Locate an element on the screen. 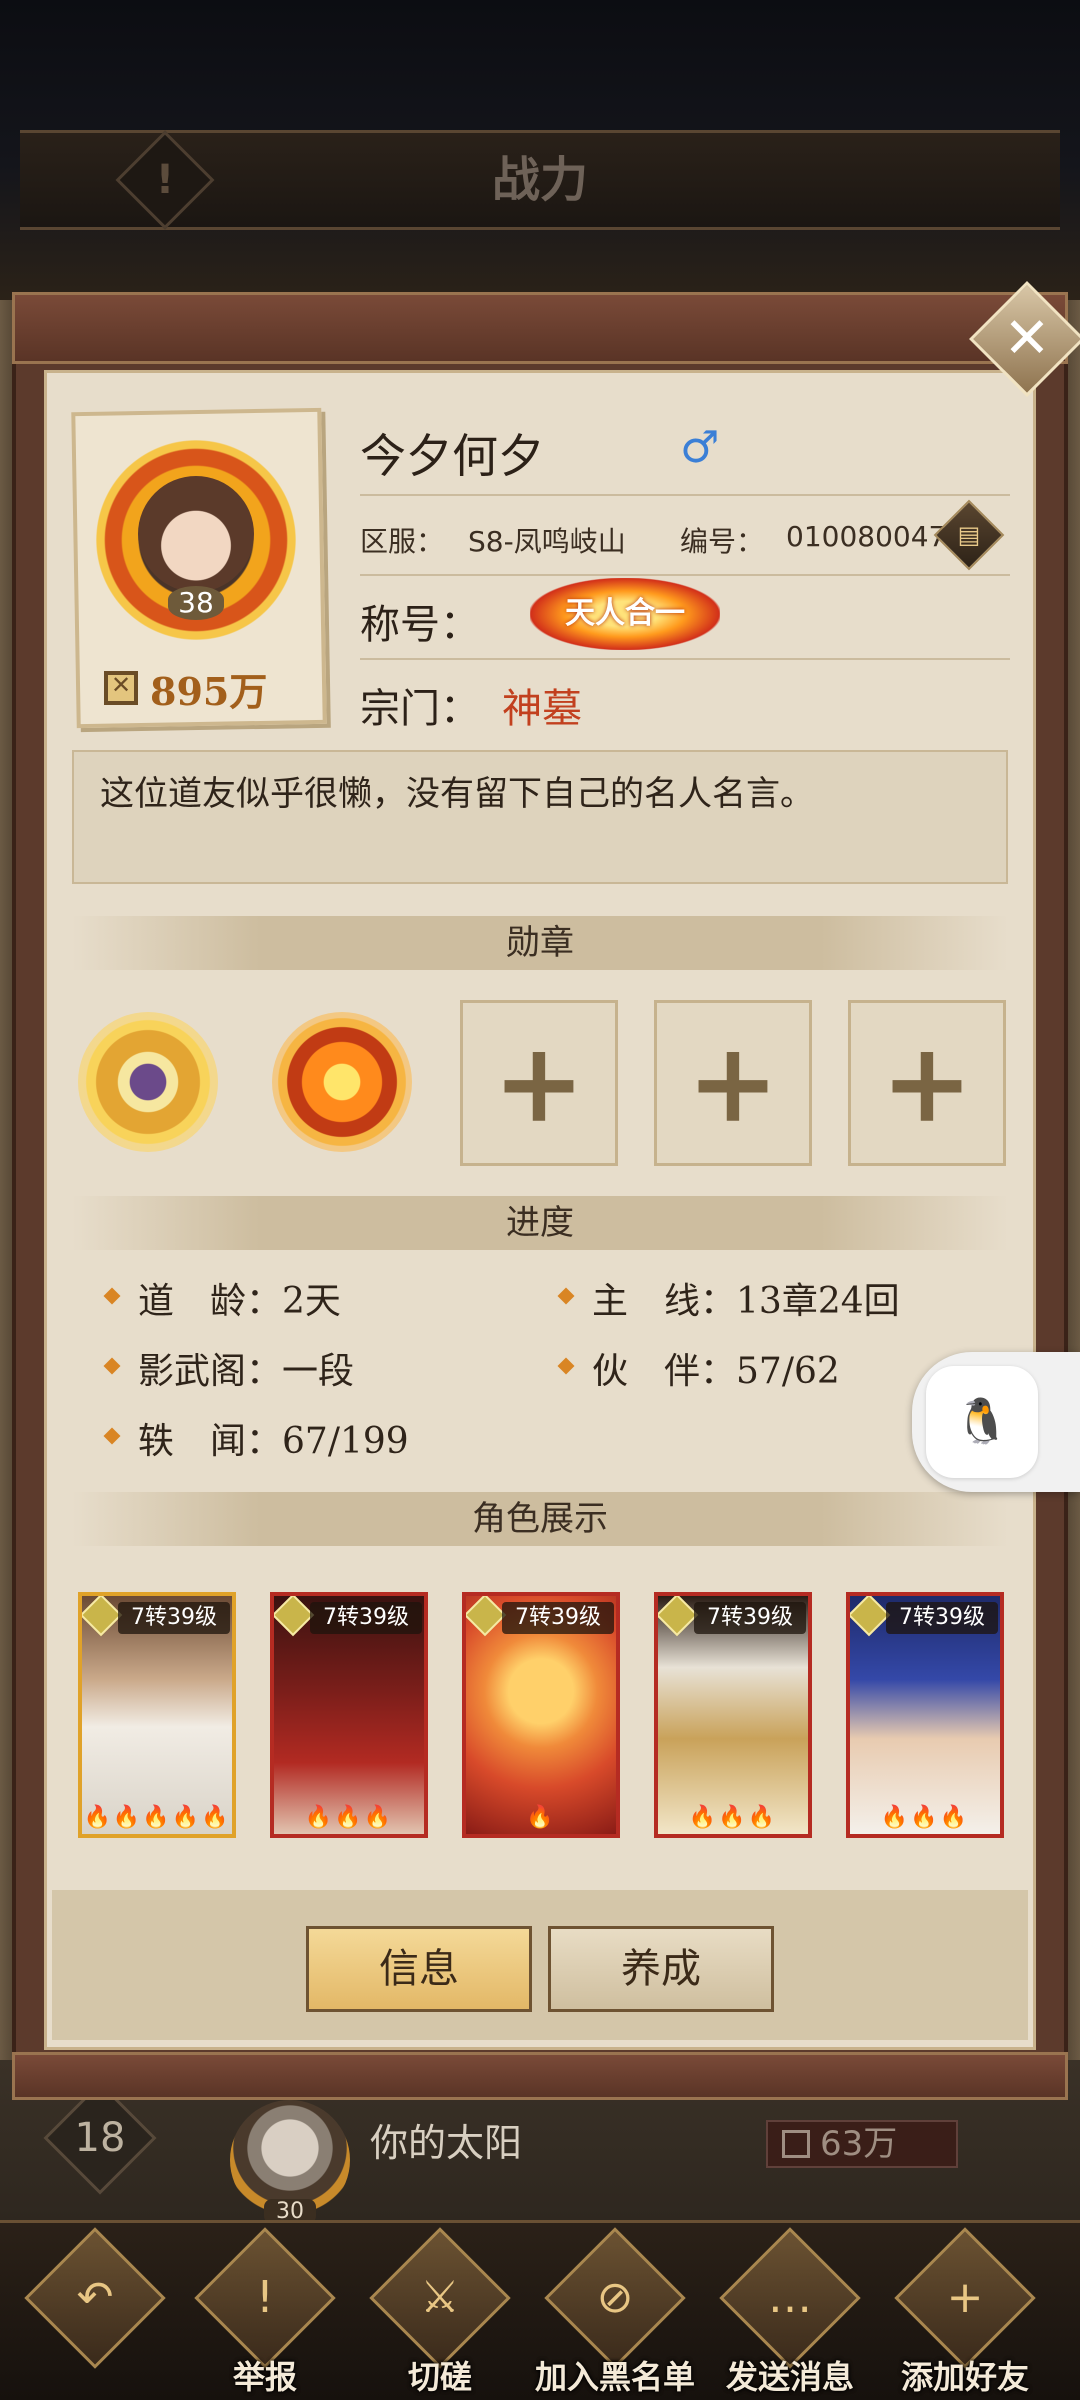 This screenshot has height=2400, width=1080. screen-title: 战力 is located at coordinates (539, 180).